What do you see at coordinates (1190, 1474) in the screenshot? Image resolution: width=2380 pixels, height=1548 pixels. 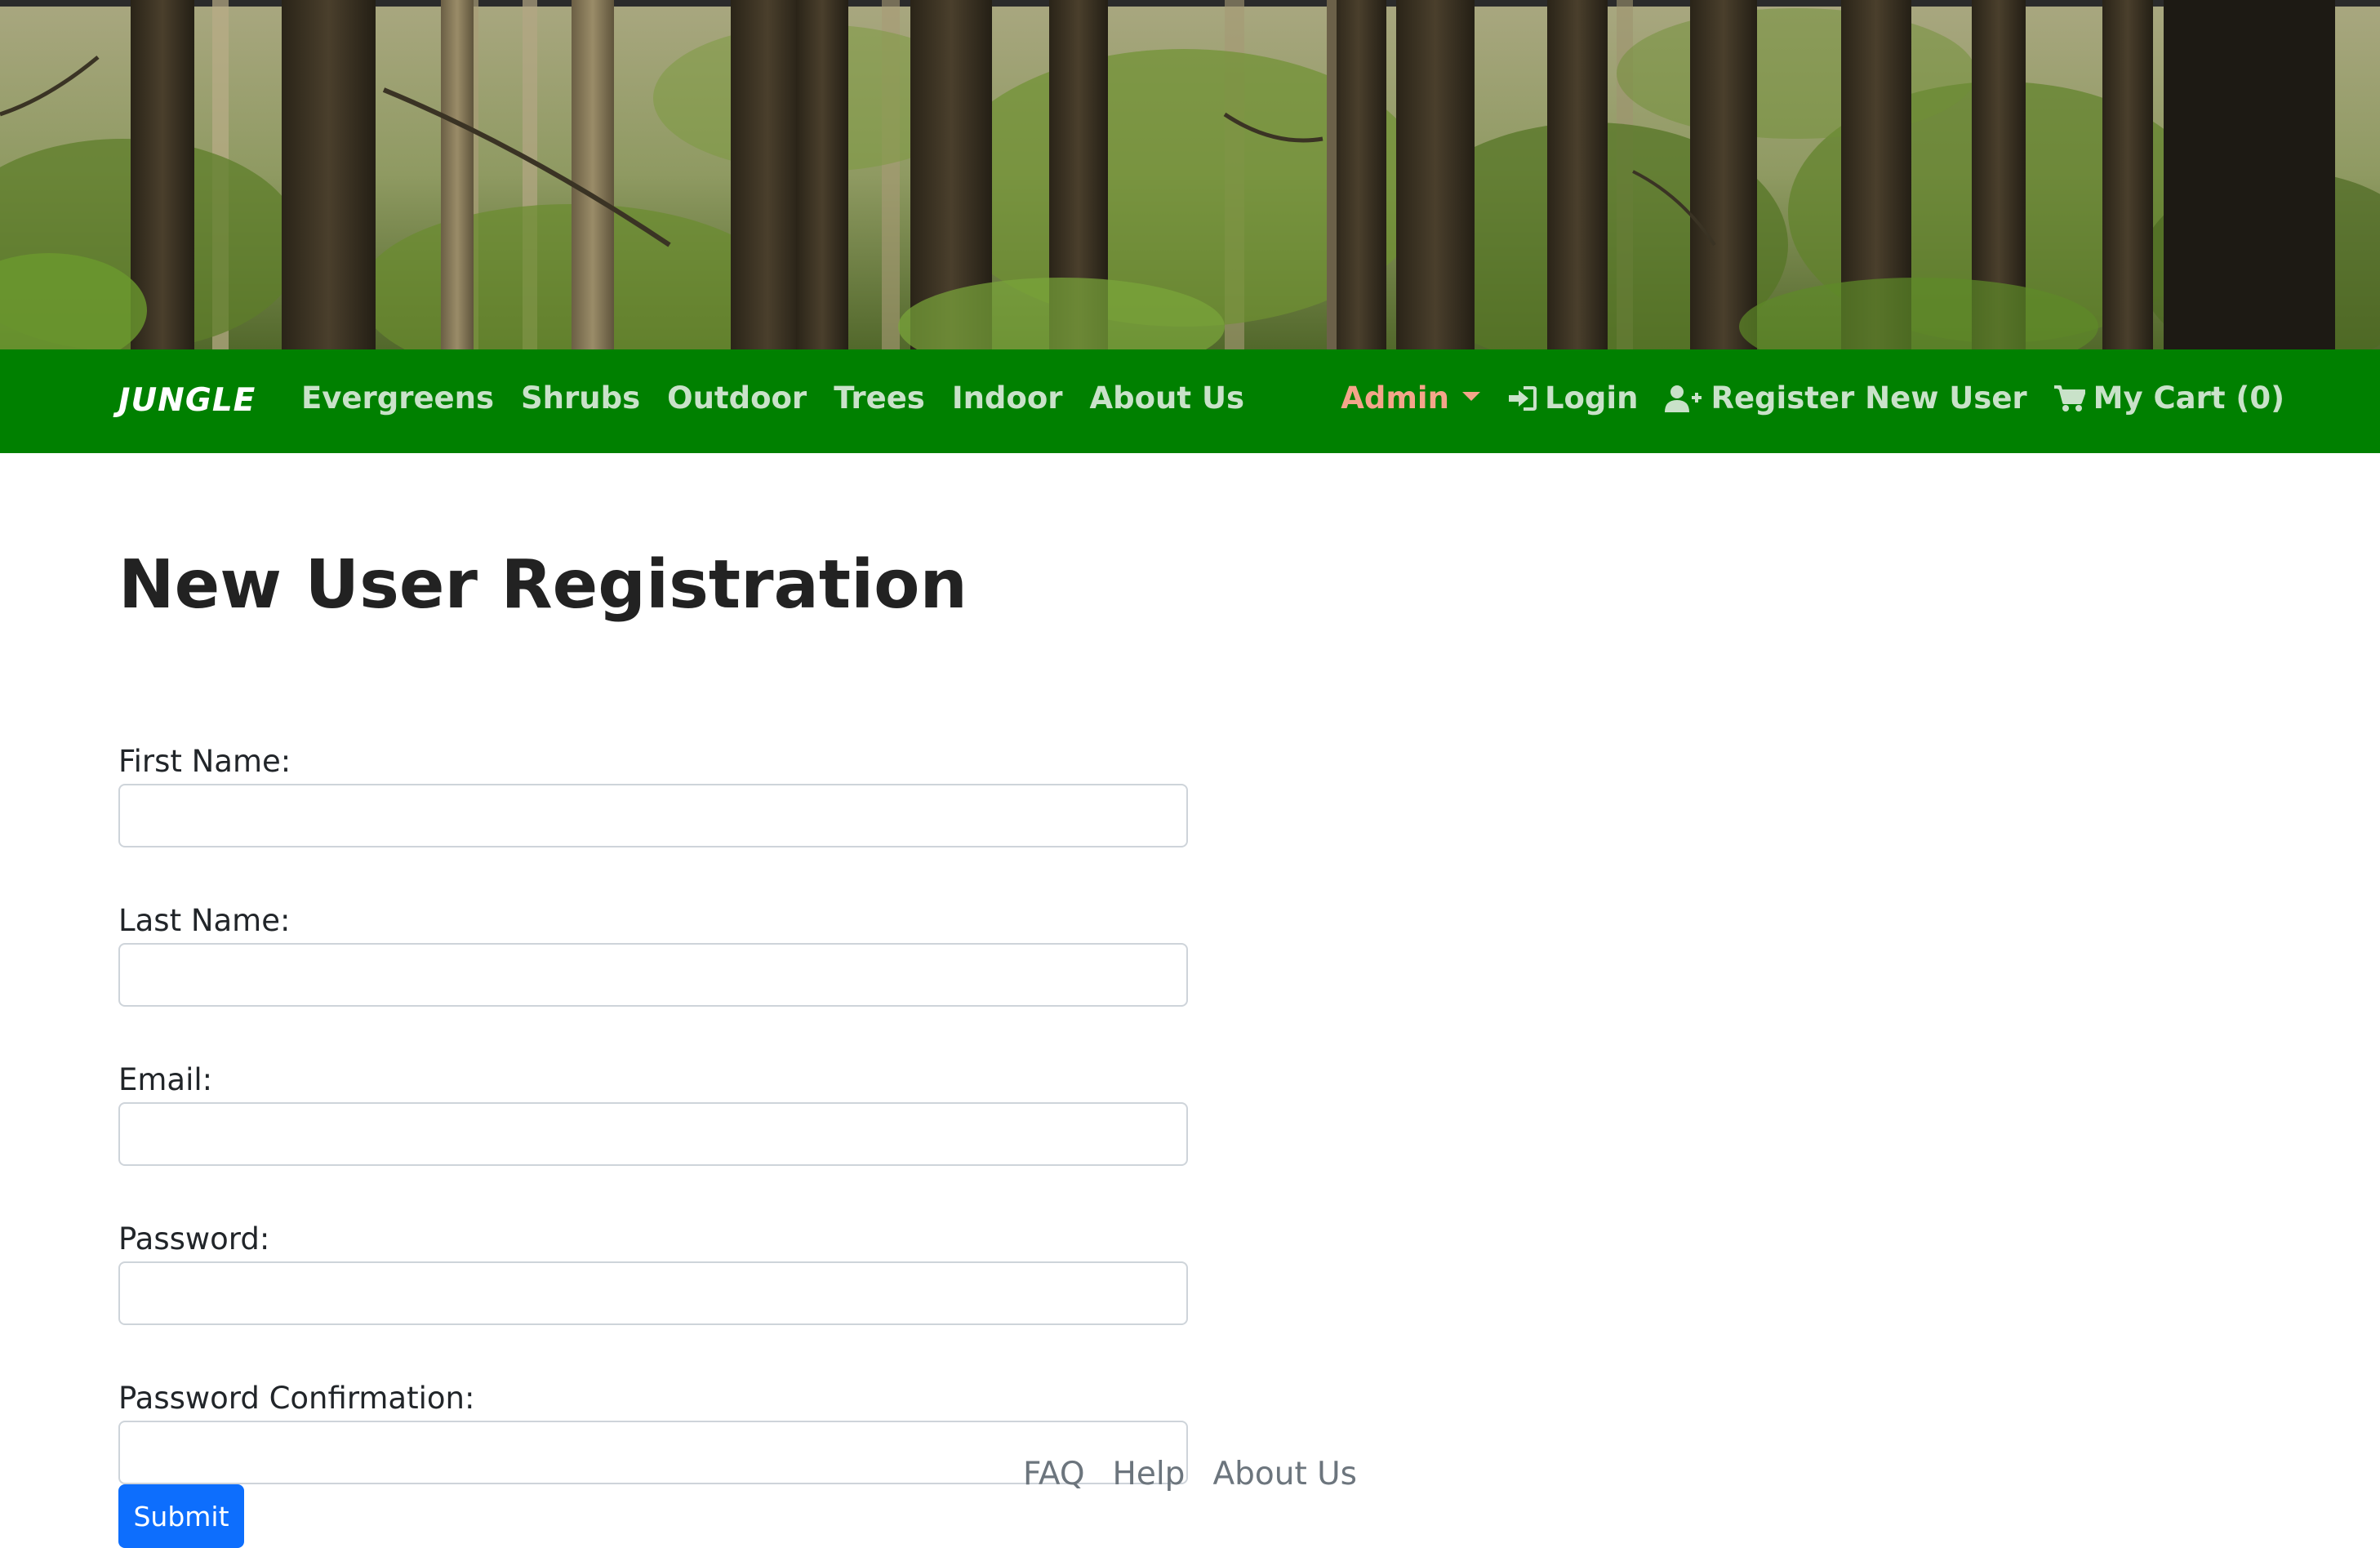 I see `footer-links: FAQ Help About Us` at bounding box center [1190, 1474].